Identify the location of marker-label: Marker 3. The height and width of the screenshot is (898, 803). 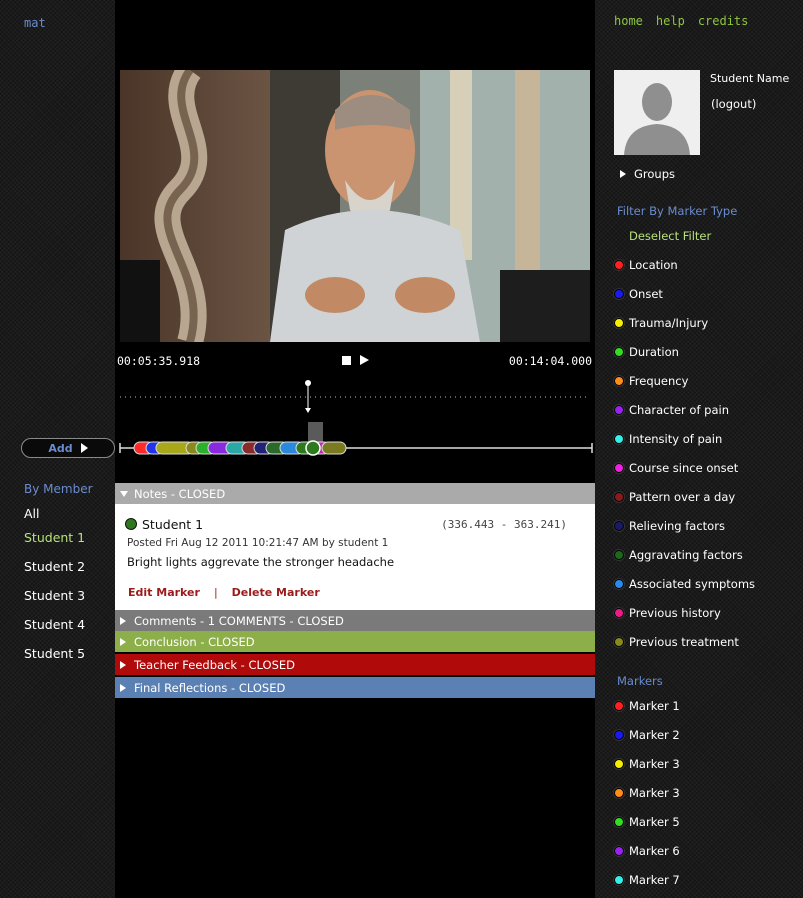
(654, 793).